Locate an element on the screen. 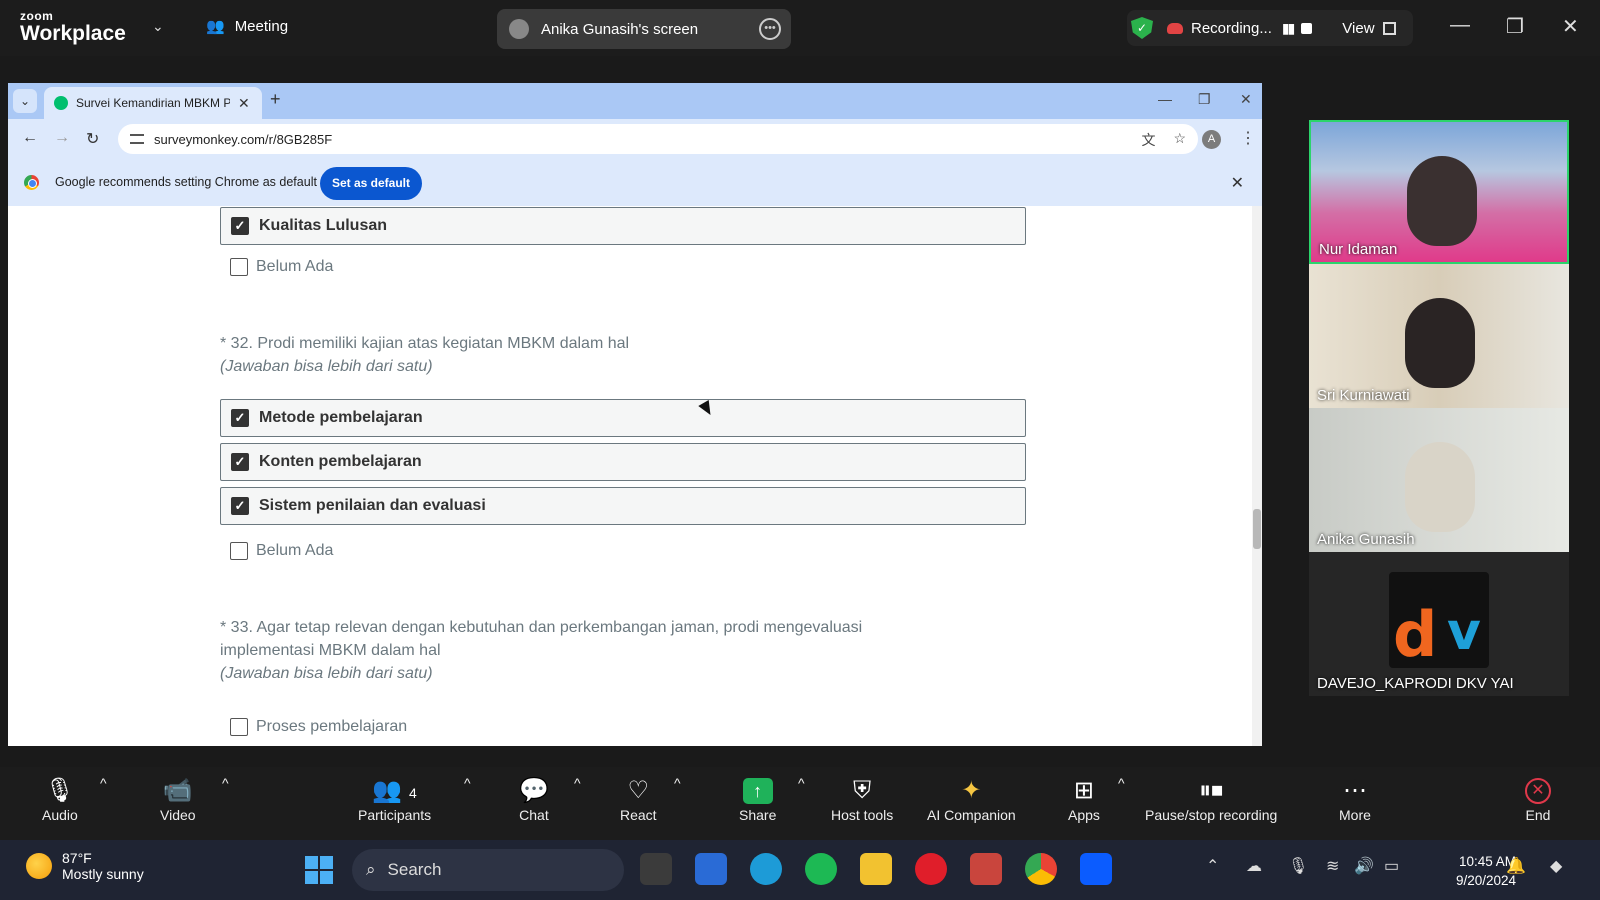  apps-button: ⊞ Apps is located at coordinates (1084, 799).